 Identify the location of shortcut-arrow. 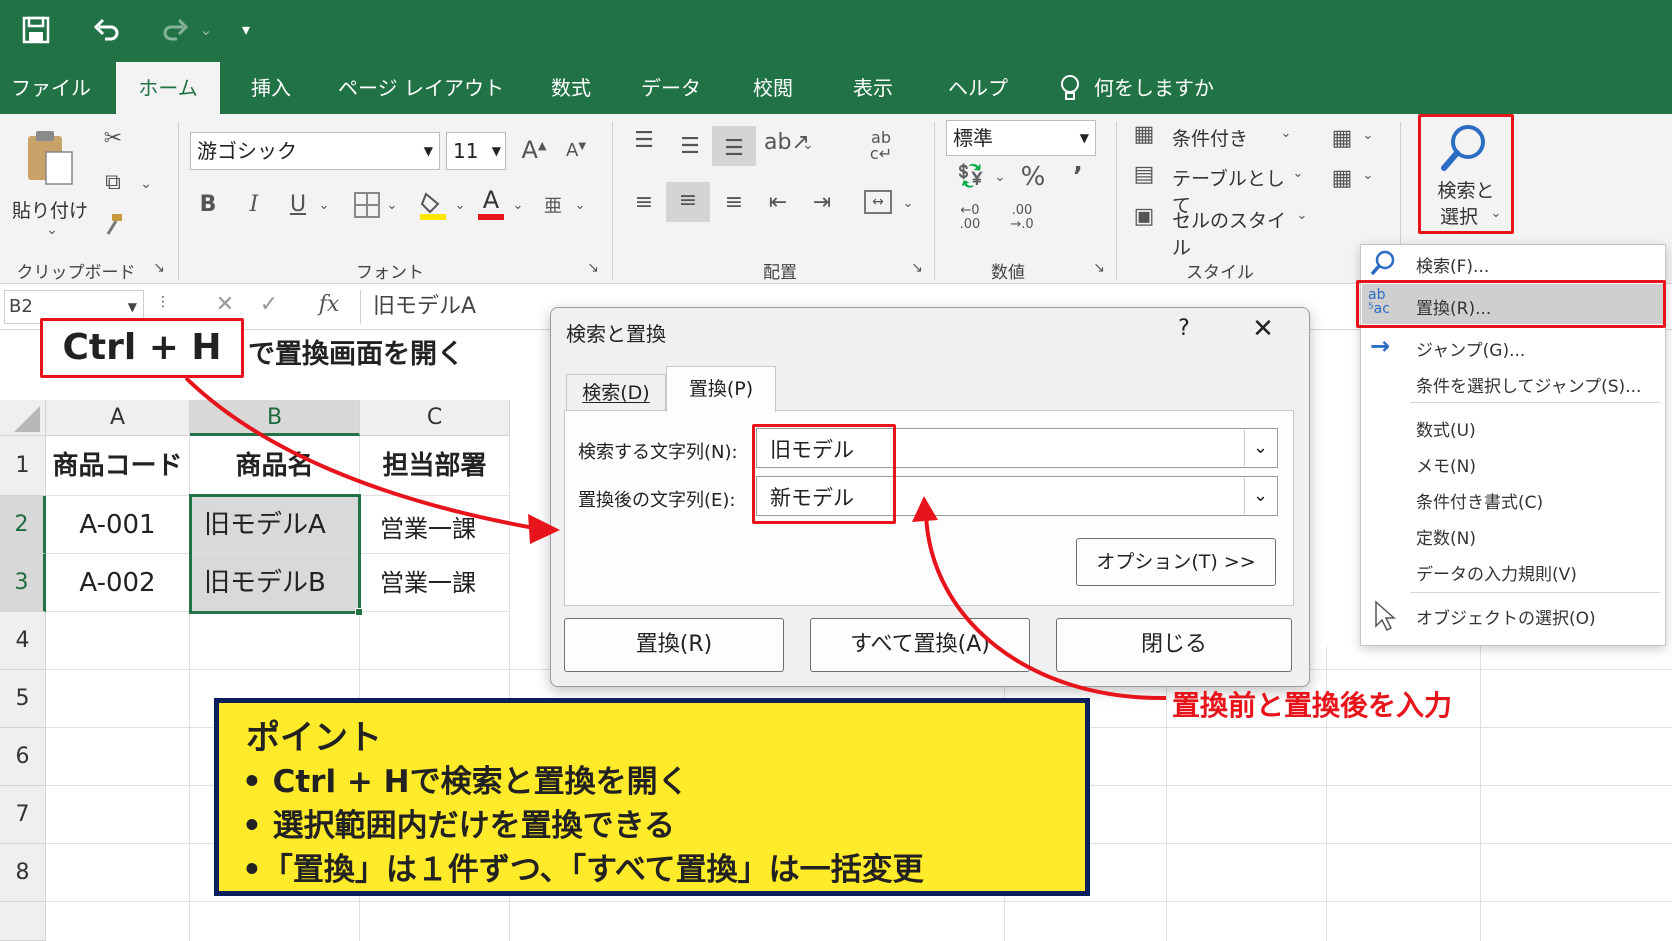
(359, 453).